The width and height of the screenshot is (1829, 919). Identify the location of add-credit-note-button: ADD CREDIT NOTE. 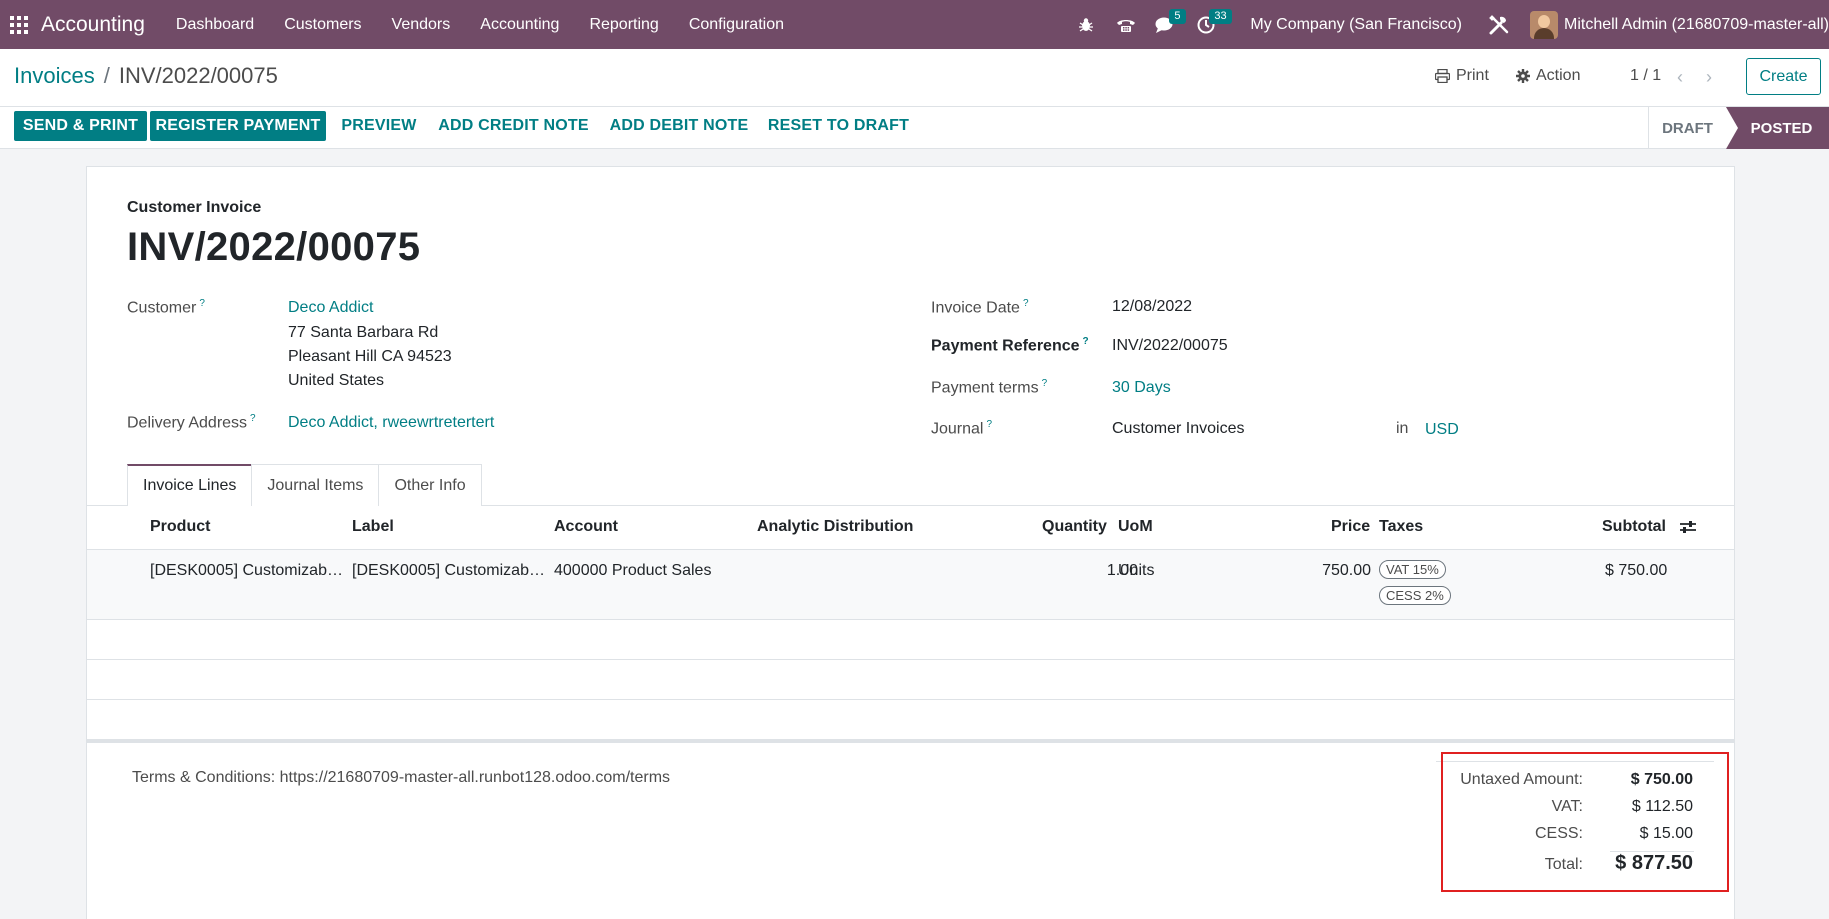
(513, 126).